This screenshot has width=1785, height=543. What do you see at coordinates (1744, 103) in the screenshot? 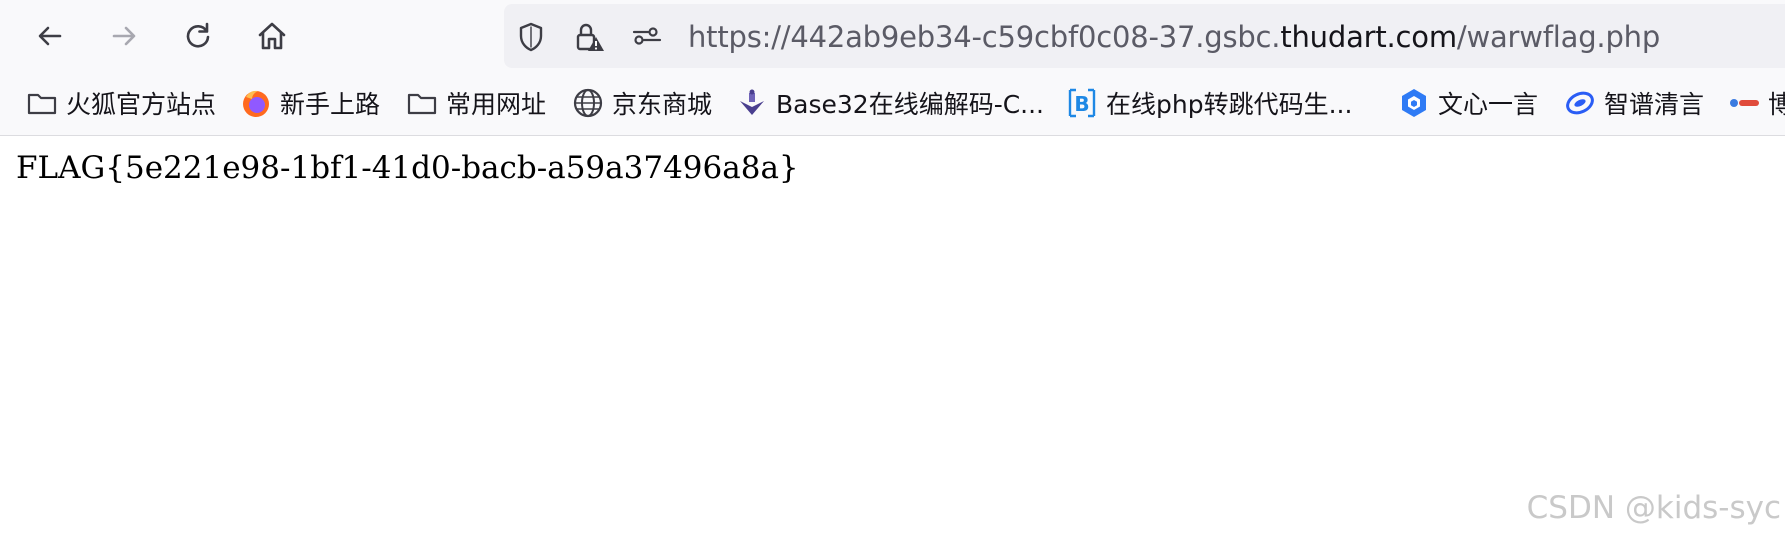
I see `blog-icon` at bounding box center [1744, 103].